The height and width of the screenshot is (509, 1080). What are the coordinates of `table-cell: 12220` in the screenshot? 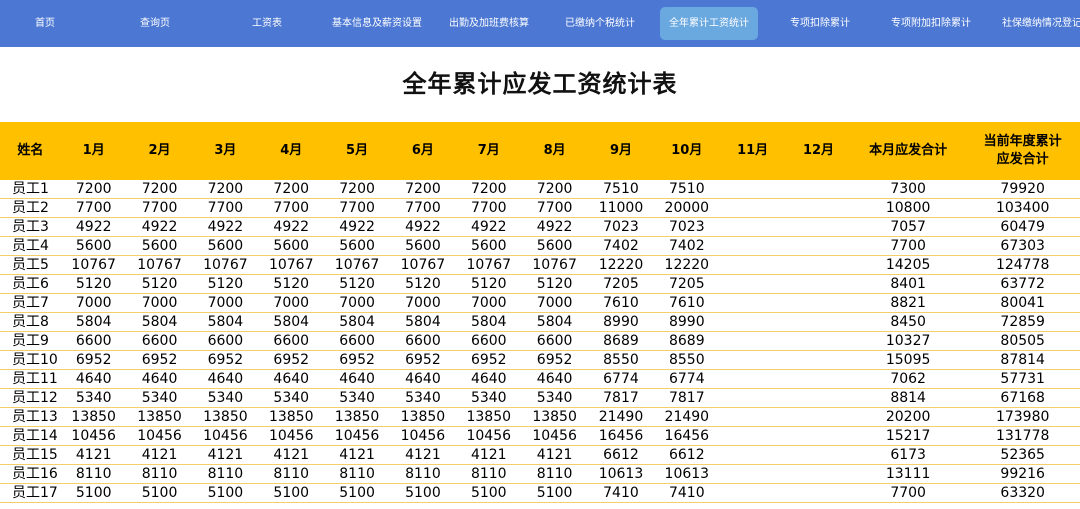 It's located at (621, 265).